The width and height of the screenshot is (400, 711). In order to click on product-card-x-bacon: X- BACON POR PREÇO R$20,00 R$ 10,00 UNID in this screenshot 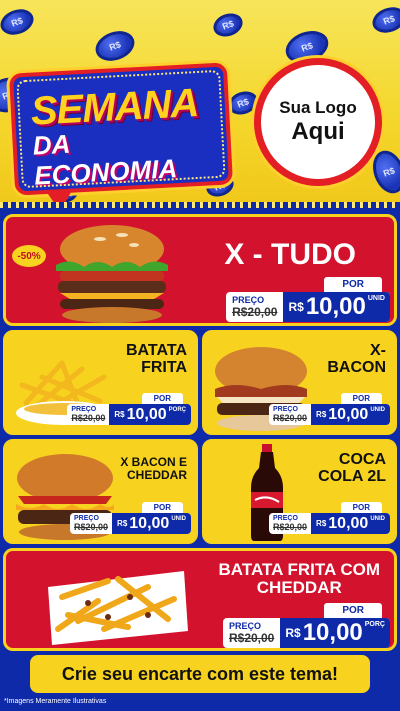, I will do `click(299, 382)`.